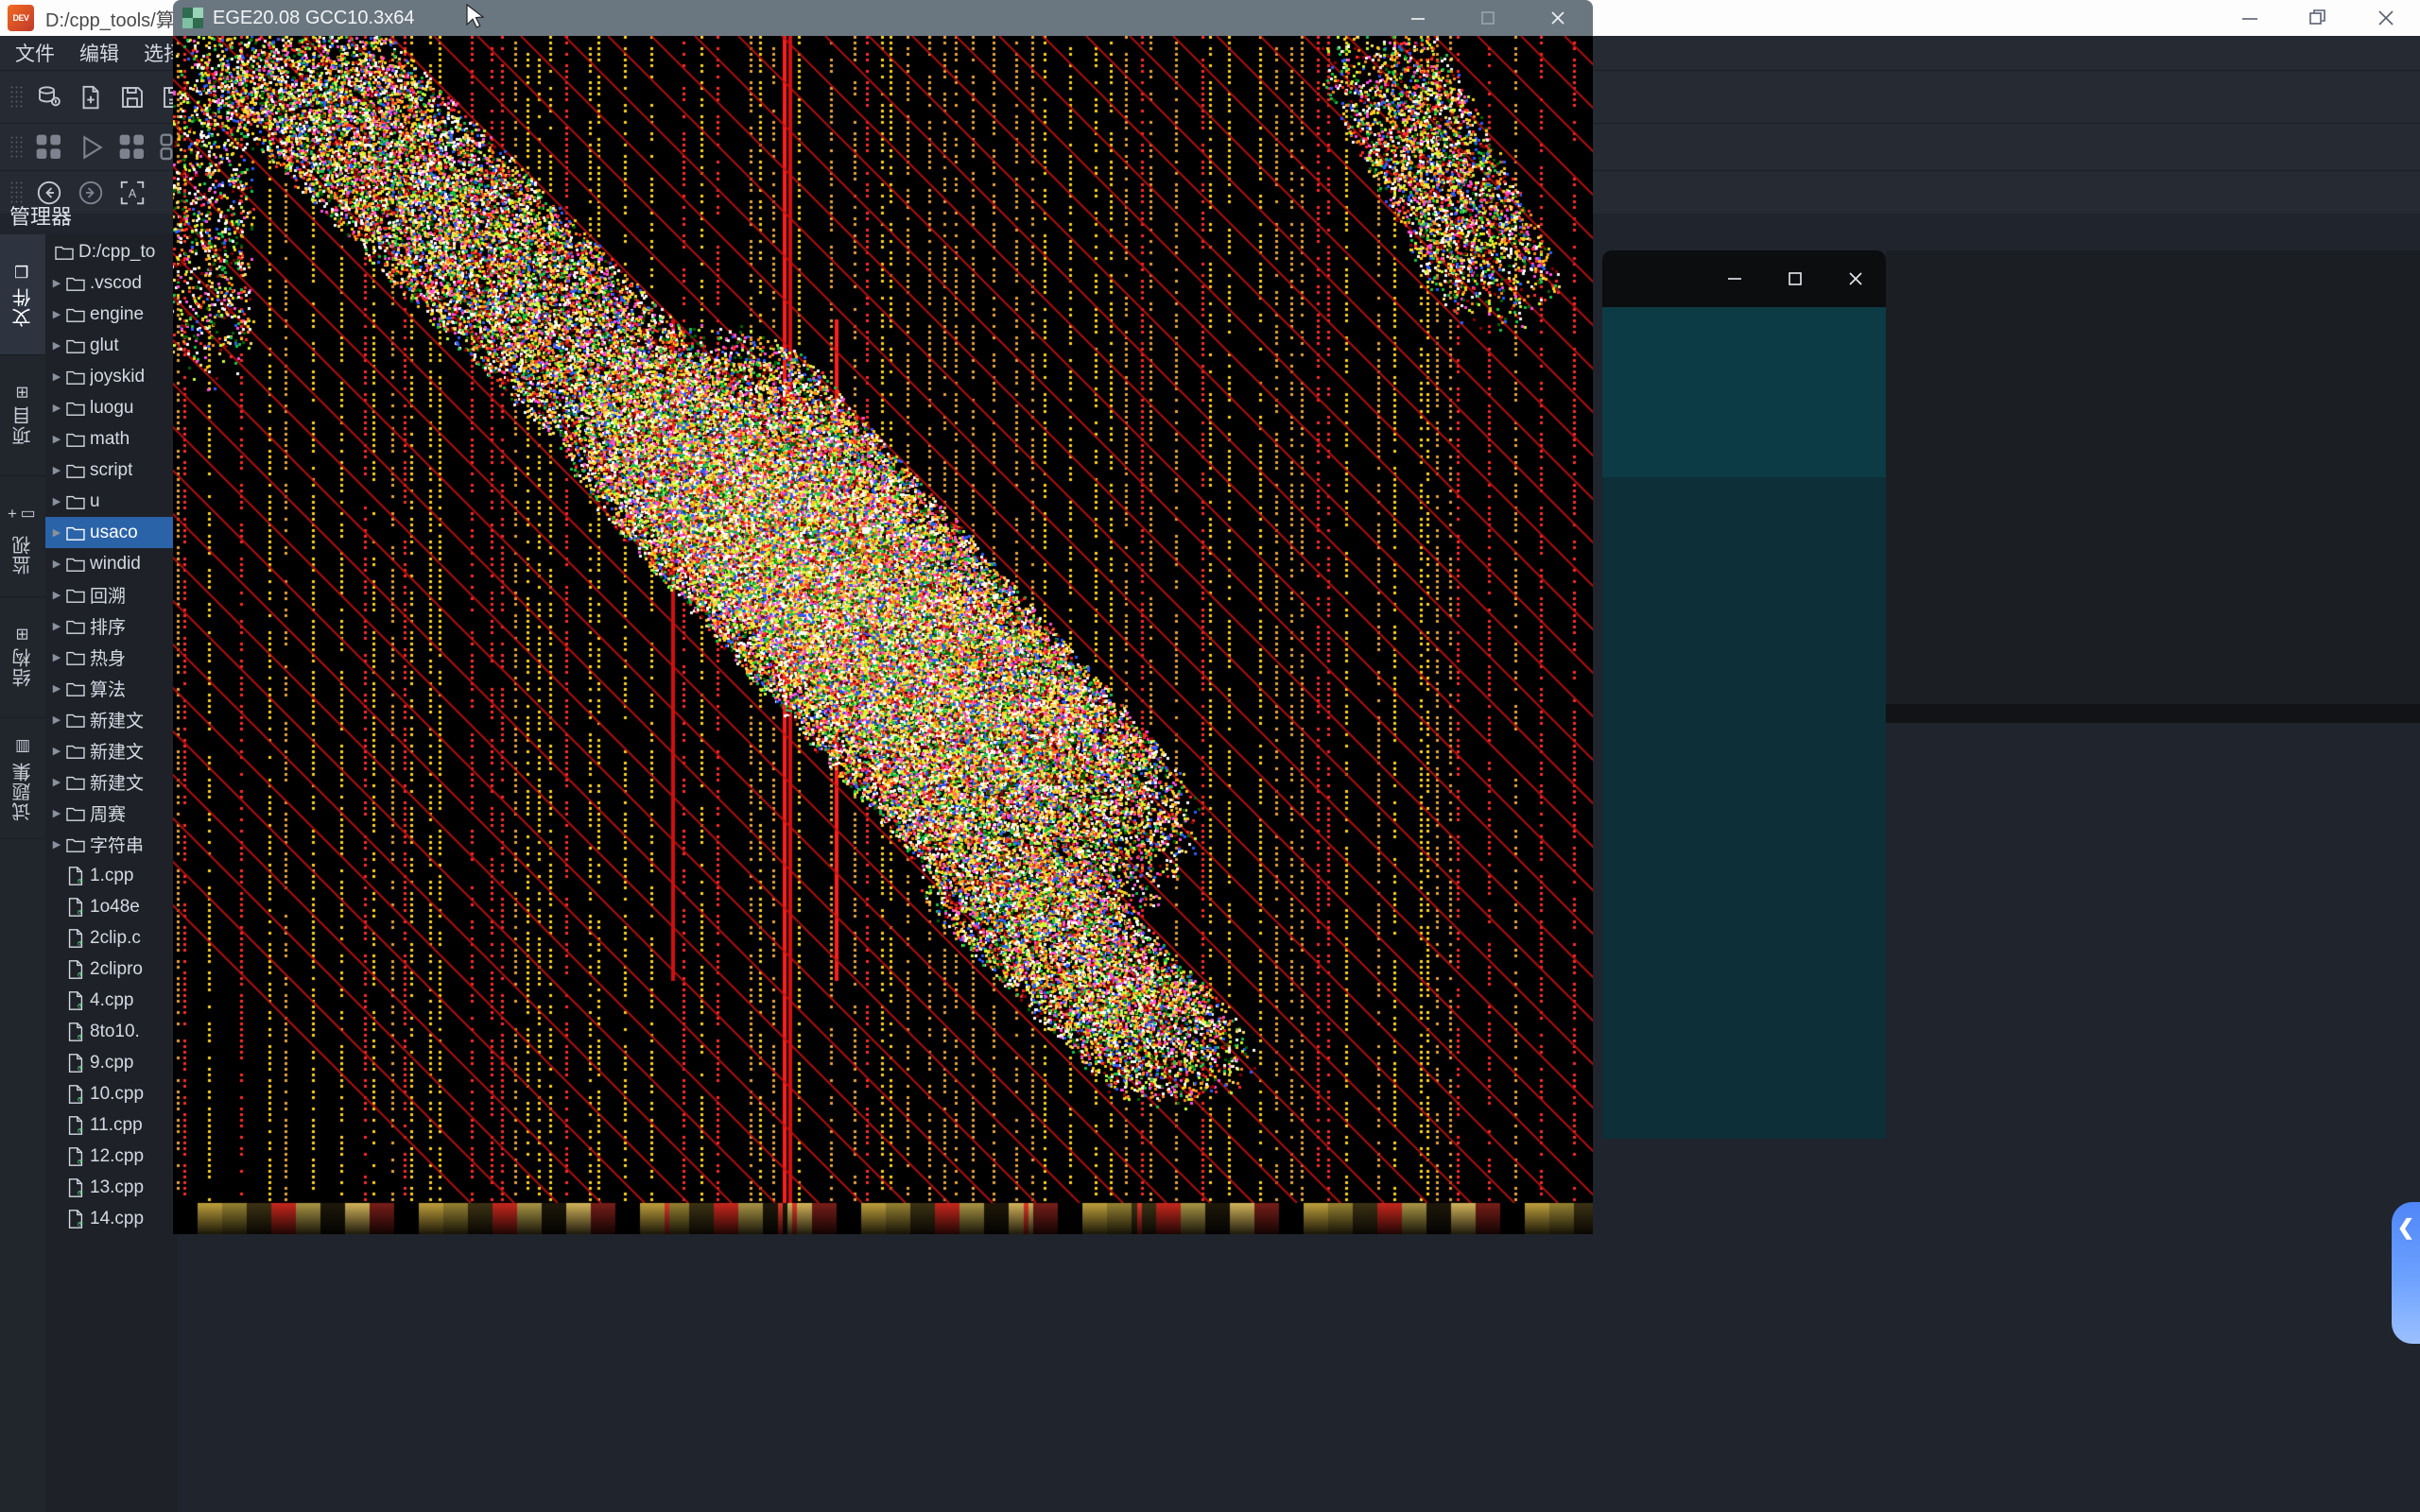  What do you see at coordinates (91, 193) in the screenshot?
I see `forward-icon` at bounding box center [91, 193].